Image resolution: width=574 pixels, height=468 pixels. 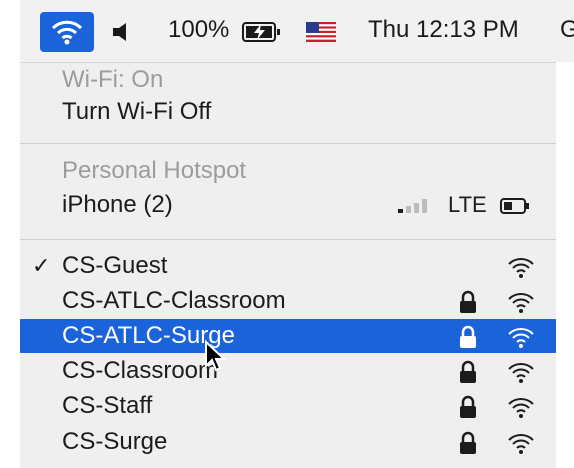 What do you see at coordinates (288, 336) in the screenshot?
I see `network-item-cs-atlc-surge: CS-ATLC-Surge` at bounding box center [288, 336].